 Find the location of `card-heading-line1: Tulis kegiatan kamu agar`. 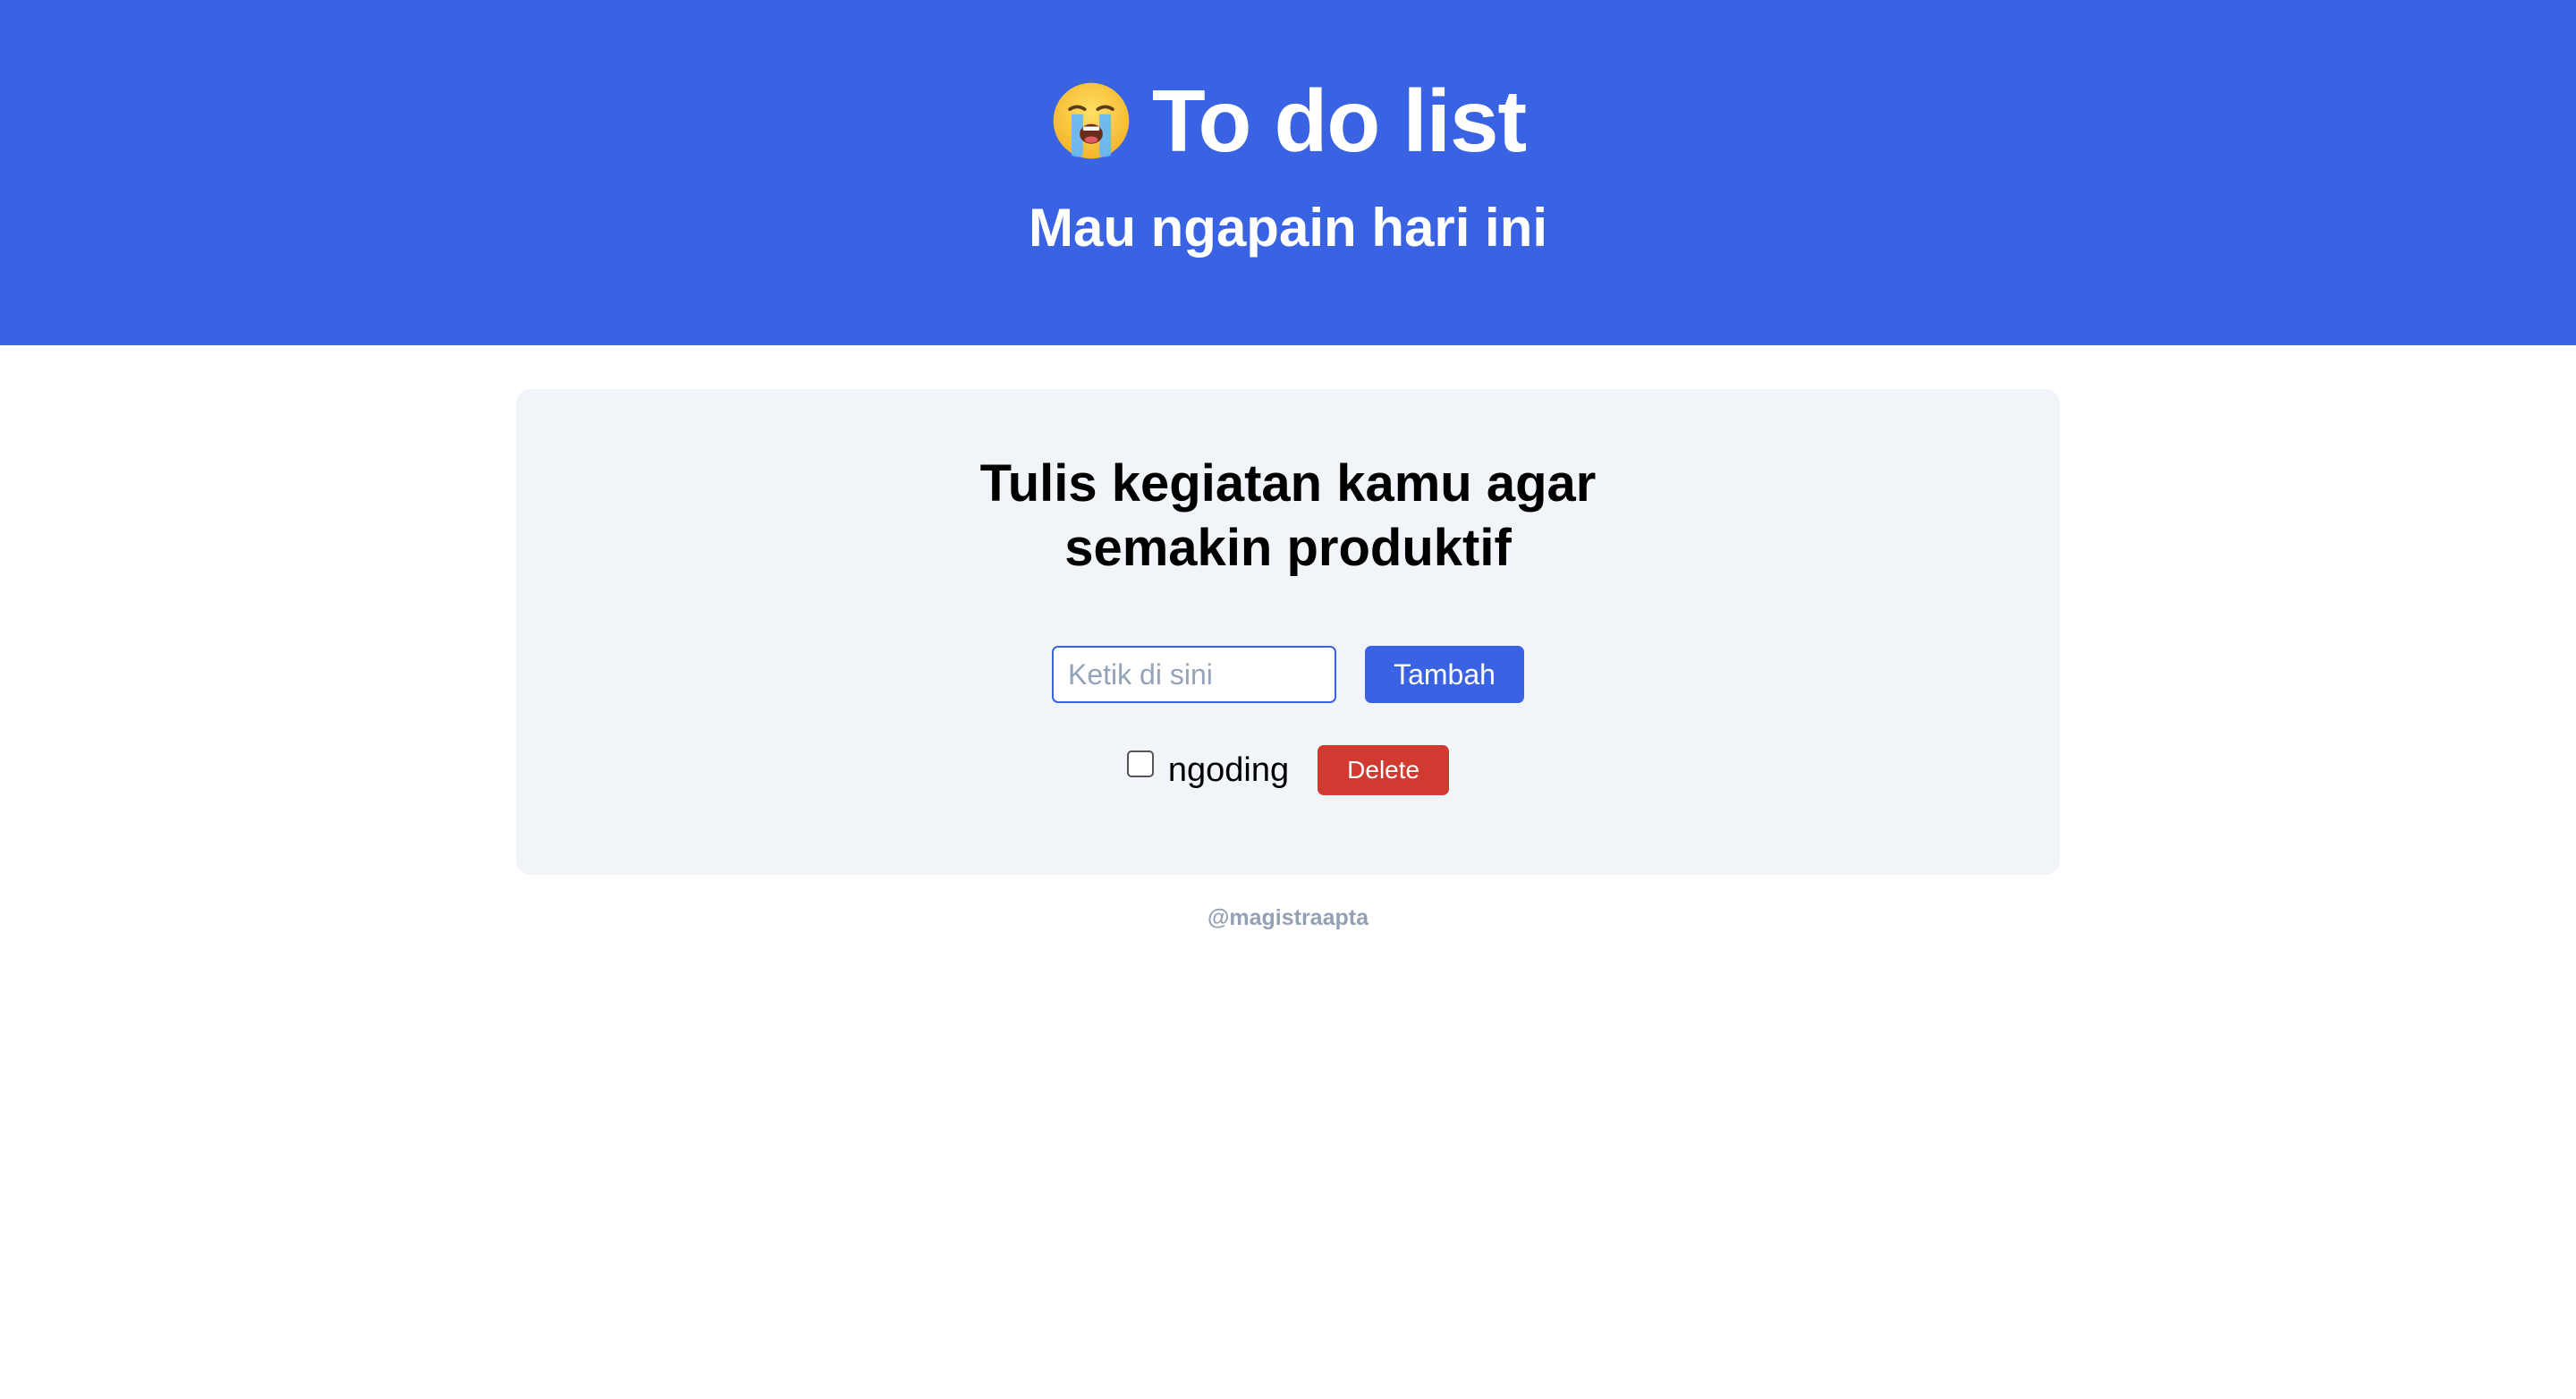

card-heading-line1: Tulis kegiatan kamu agar is located at coordinates (1288, 483).